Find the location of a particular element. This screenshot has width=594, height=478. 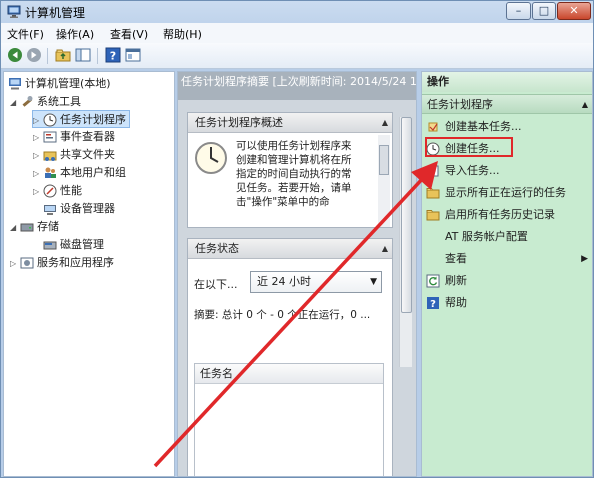

shared-folder-icon is located at coordinates (50, 156).